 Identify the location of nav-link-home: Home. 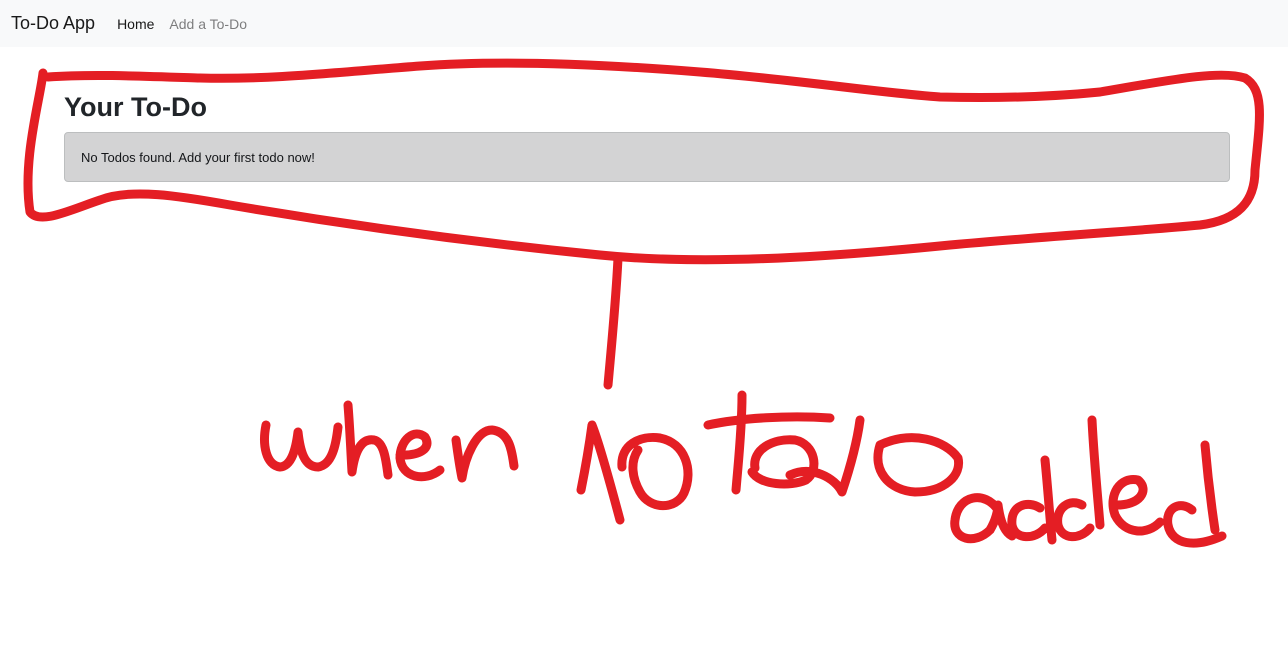
(135, 24).